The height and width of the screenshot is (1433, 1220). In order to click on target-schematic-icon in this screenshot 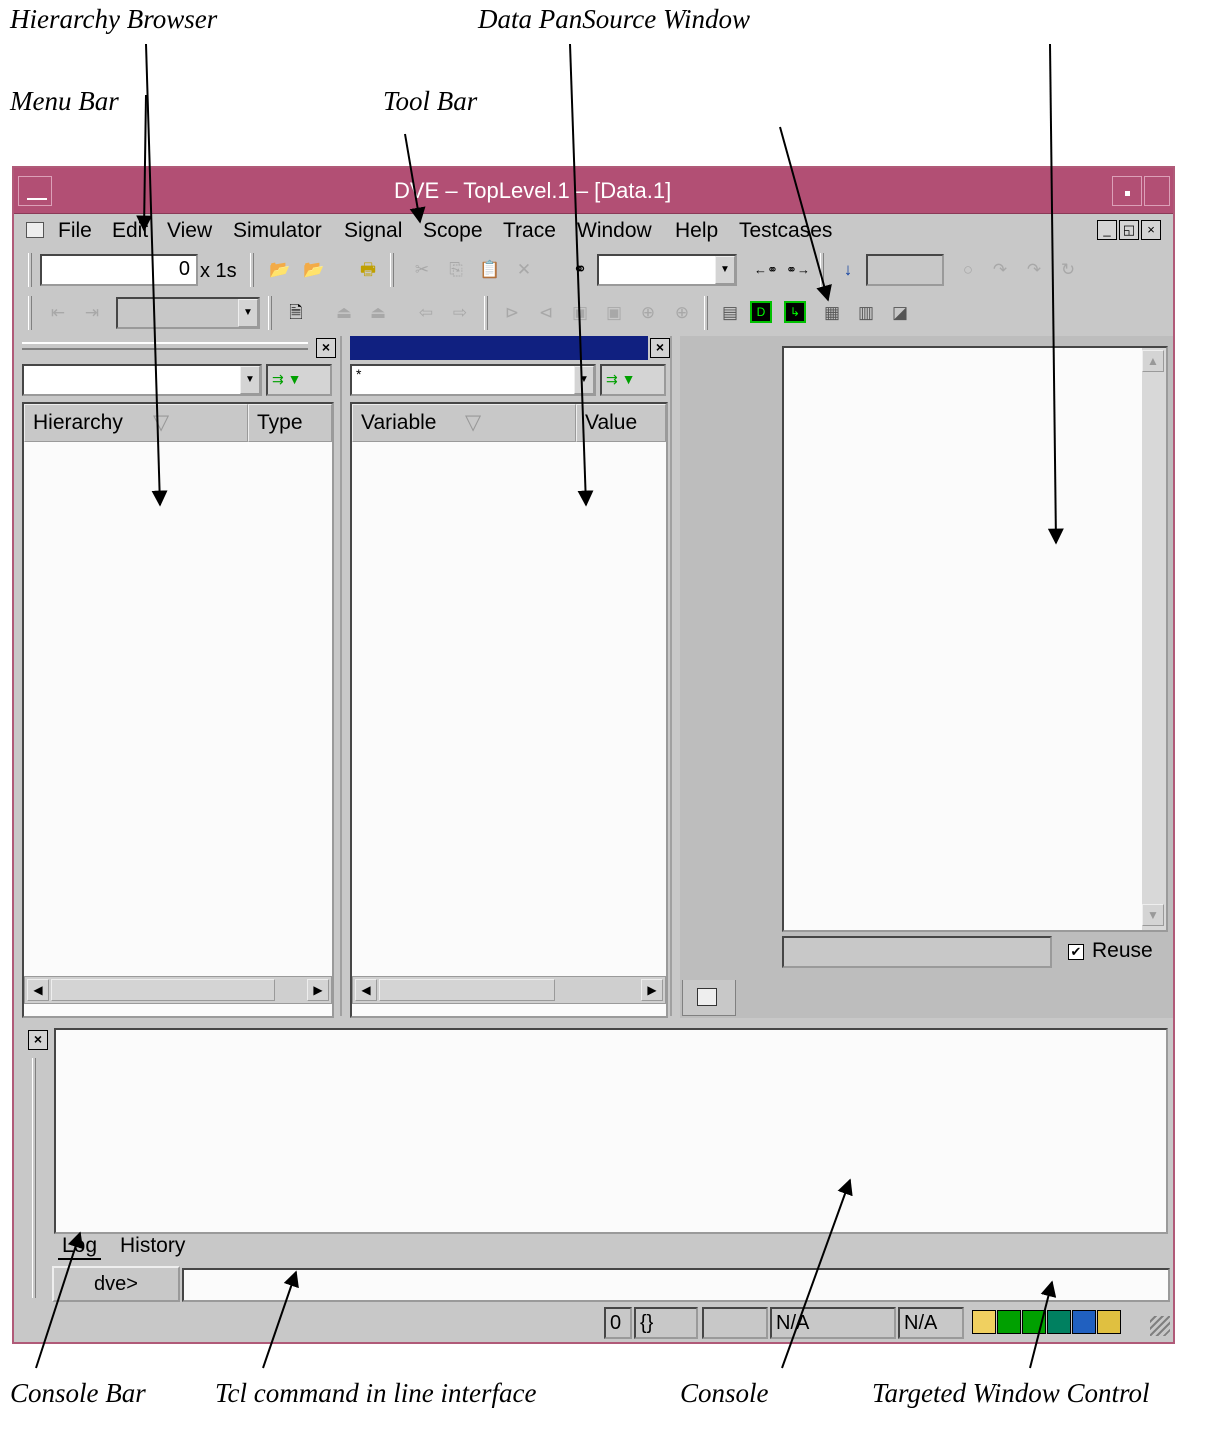, I will do `click(1009, 1322)`.